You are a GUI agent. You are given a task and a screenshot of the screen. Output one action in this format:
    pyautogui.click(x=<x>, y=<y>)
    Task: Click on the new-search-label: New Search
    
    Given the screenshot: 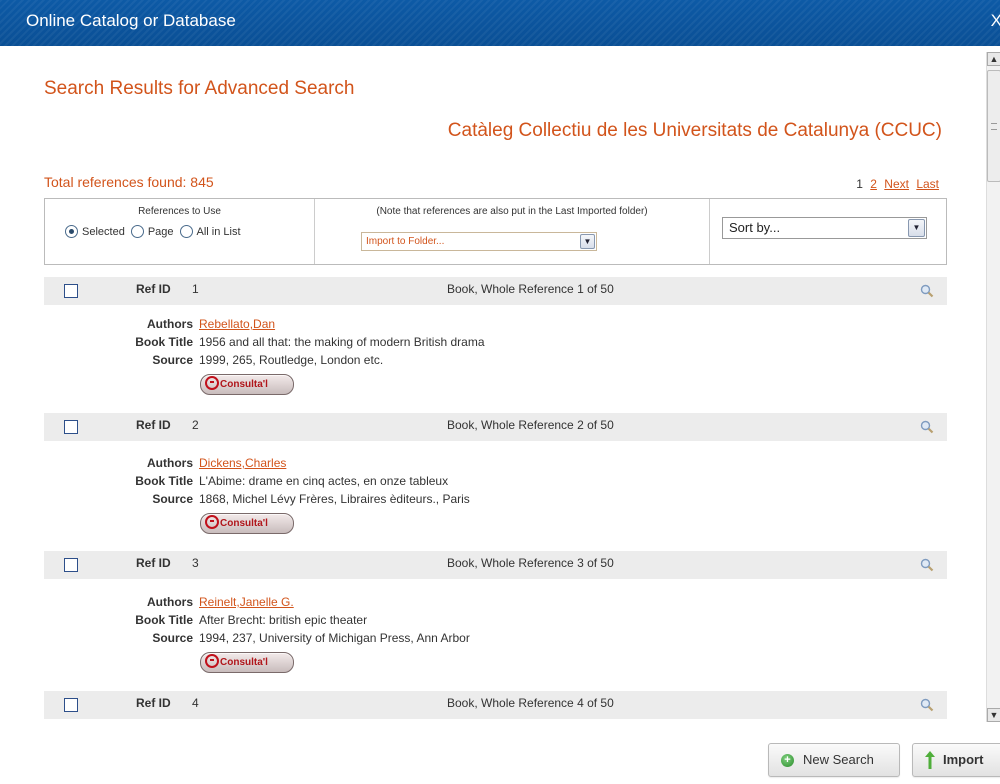 What is the action you would take?
    pyautogui.click(x=838, y=759)
    